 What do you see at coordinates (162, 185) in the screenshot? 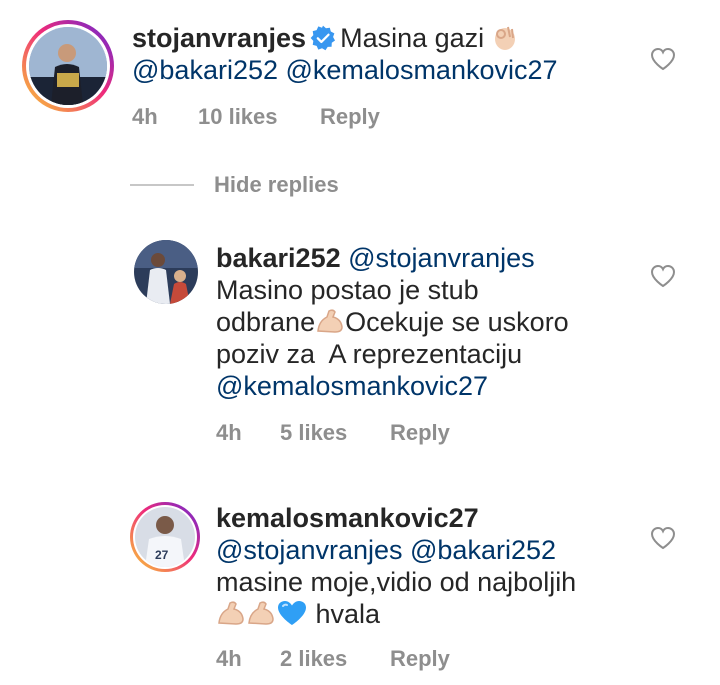
I see `hide-replies-divider` at bounding box center [162, 185].